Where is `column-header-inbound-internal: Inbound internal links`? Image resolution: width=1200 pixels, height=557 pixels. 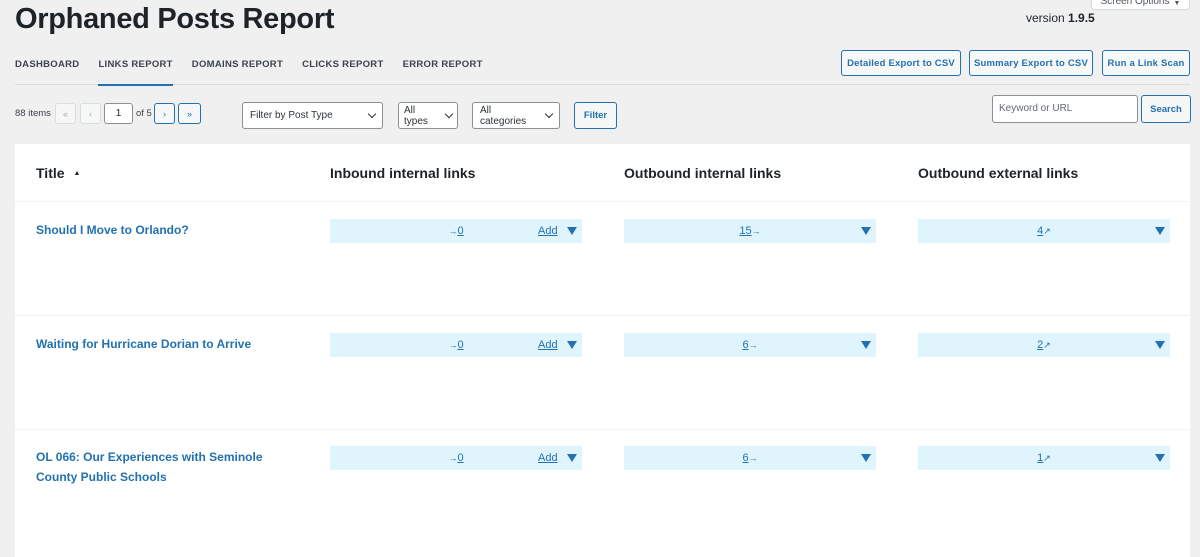 column-header-inbound-internal: Inbound internal links is located at coordinates (403, 173).